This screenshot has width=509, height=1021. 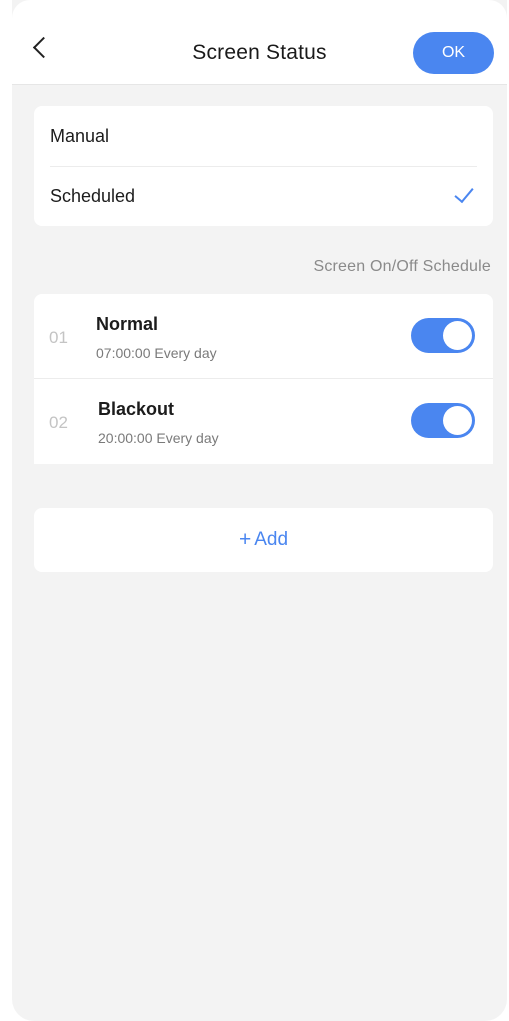 I want to click on add-schedule-button: + Add, so click(x=263, y=540).